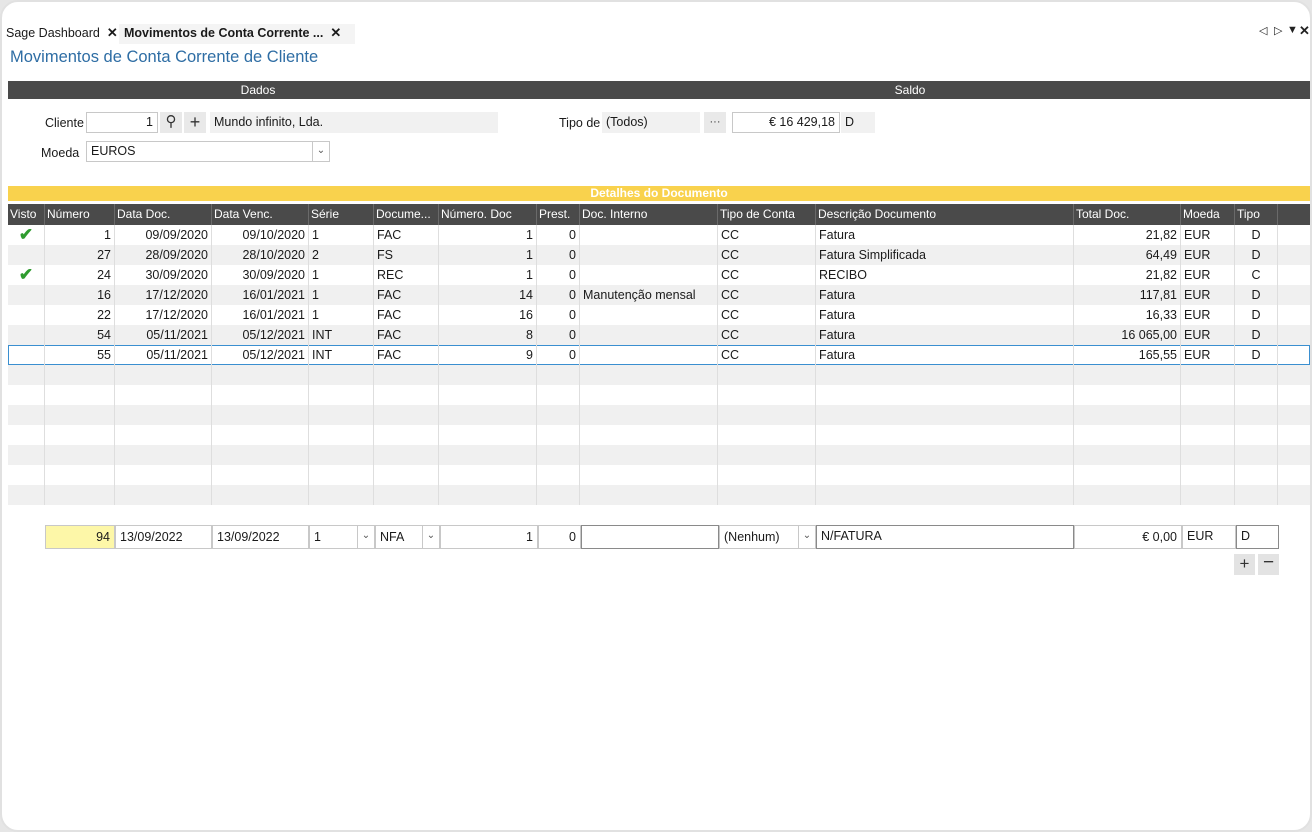 The height and width of the screenshot is (832, 1312). What do you see at coordinates (26, 214) in the screenshot?
I see `col-visto: Visto` at bounding box center [26, 214].